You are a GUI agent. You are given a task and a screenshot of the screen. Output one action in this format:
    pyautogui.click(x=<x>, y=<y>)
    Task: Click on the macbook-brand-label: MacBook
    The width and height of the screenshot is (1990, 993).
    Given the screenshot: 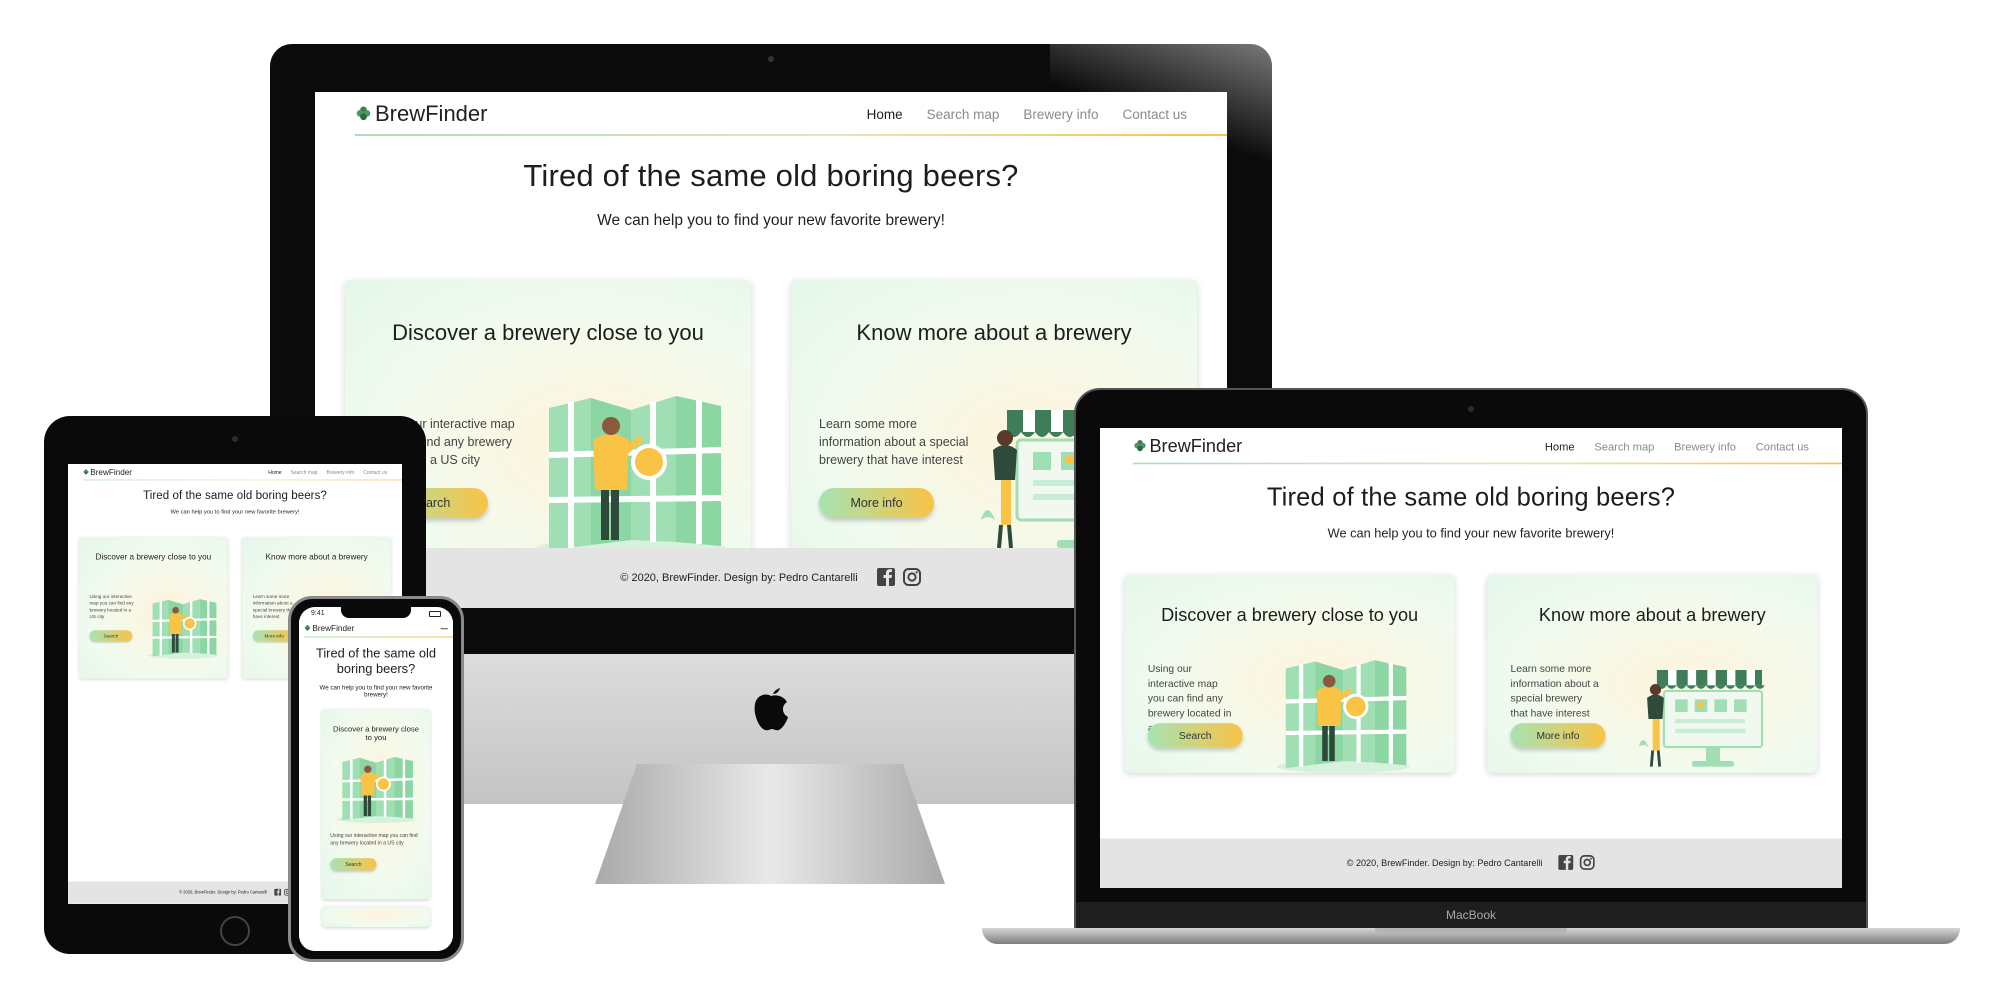 What is the action you would take?
    pyautogui.click(x=1471, y=915)
    